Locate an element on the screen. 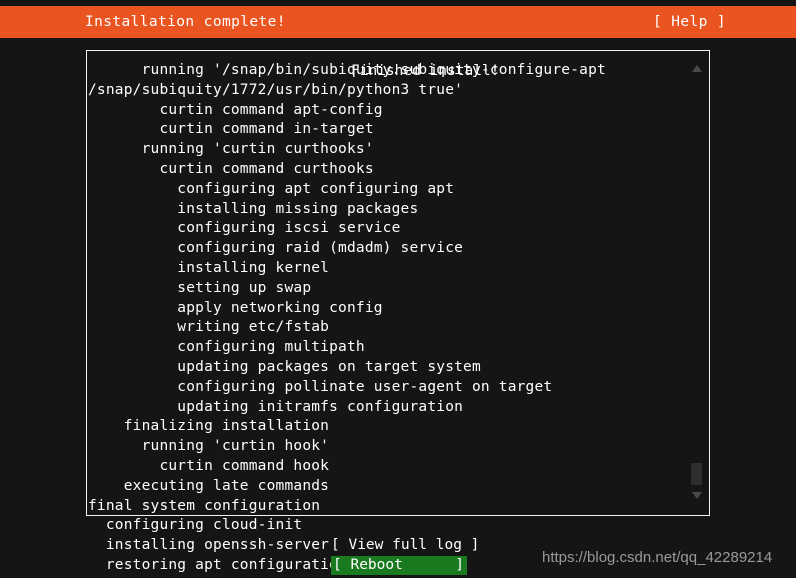 The image size is (796, 578). reboot-button: [ Reboot ] is located at coordinates (399, 565).